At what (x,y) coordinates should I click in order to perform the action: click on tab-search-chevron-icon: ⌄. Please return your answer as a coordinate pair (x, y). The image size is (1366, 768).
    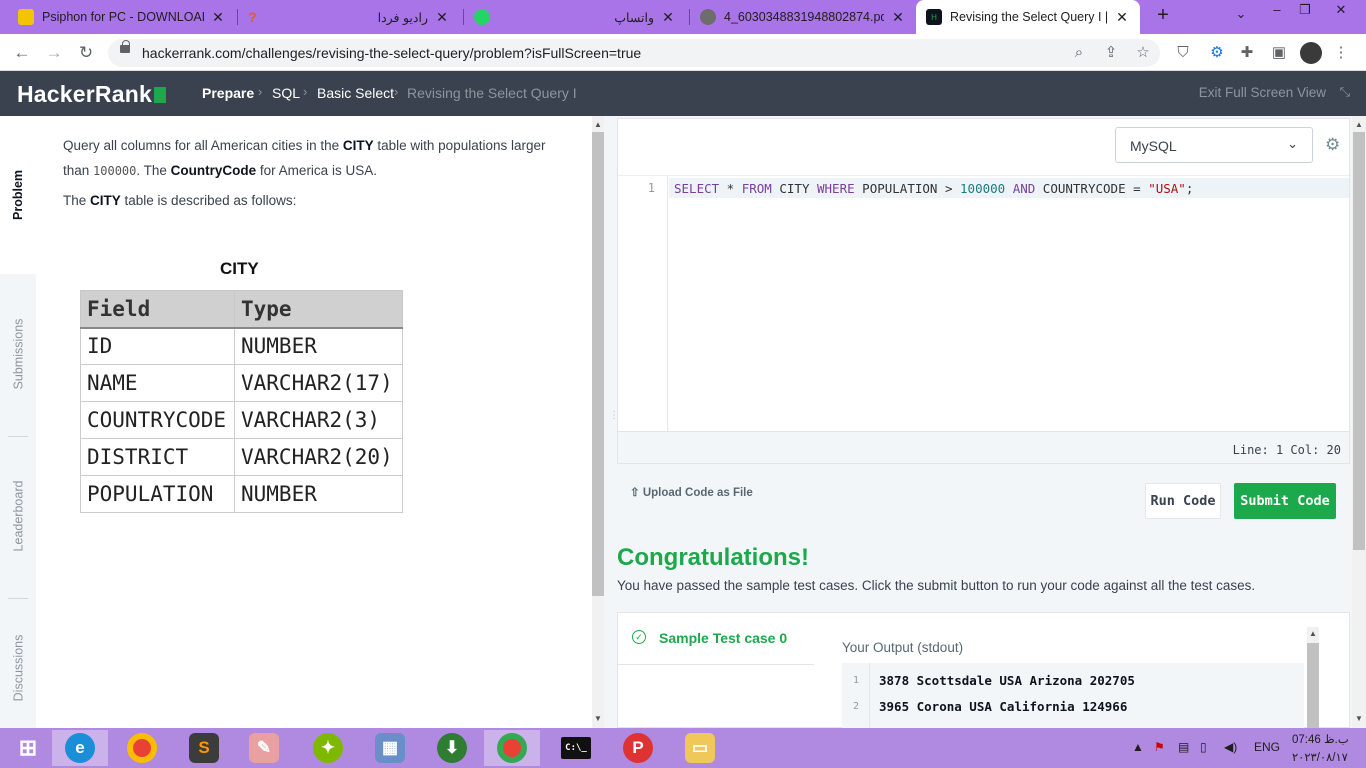
    Looking at the image, I should click on (1241, 14).